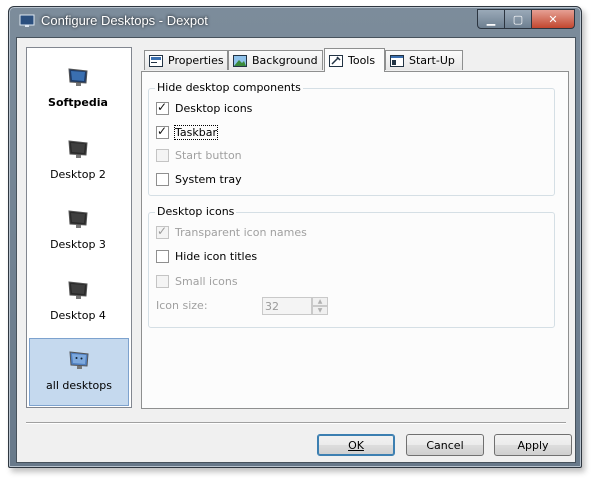  I want to click on checkbox-label: System tray, so click(208, 179).